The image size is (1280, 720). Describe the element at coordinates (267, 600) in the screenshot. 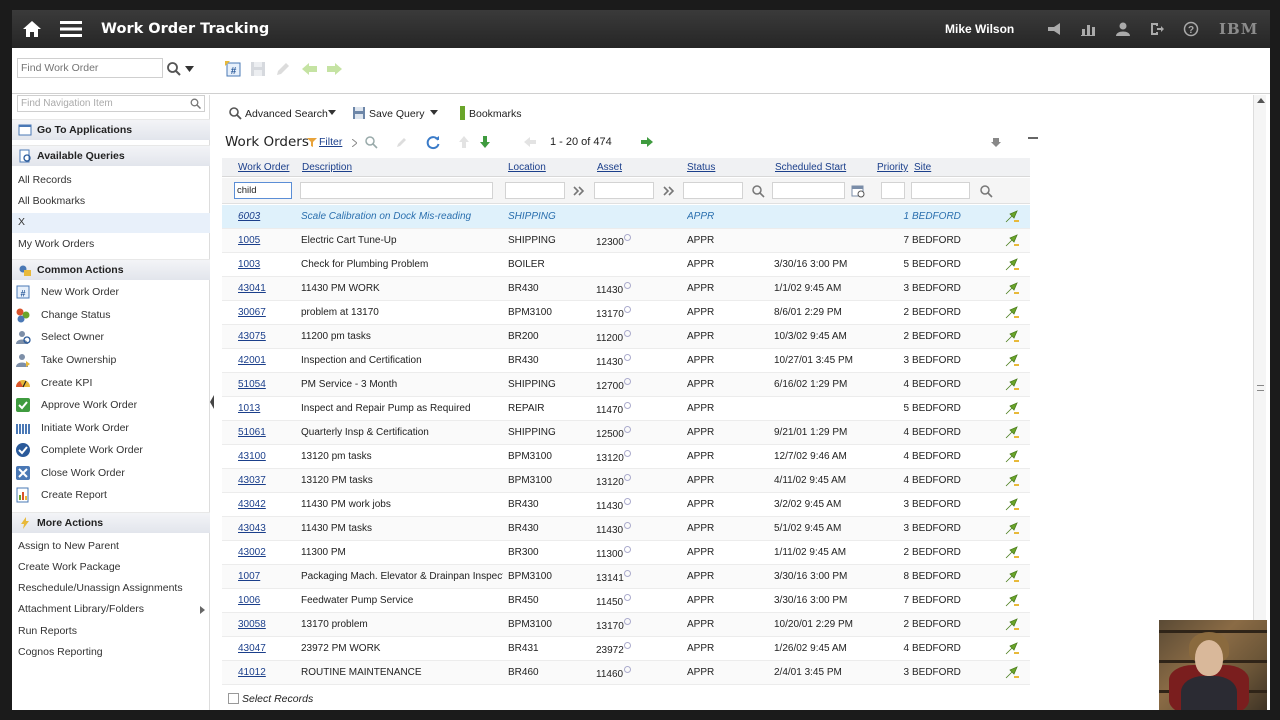

I see `cell-work-order: 1006` at that location.